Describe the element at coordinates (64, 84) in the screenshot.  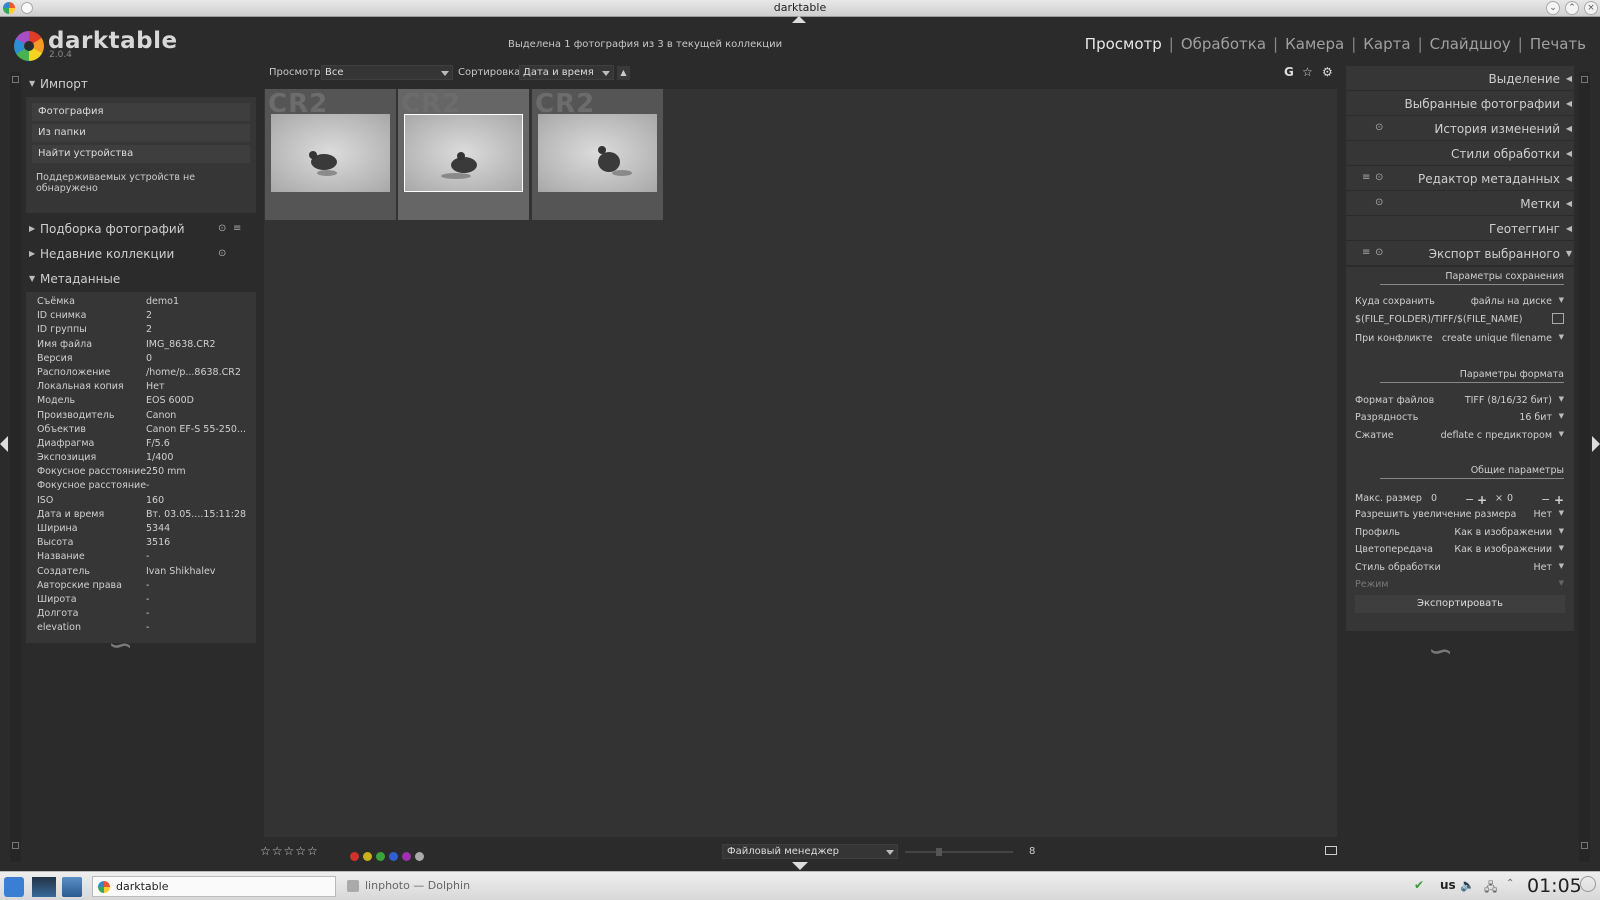
I see `section-title: Импорт` at that location.